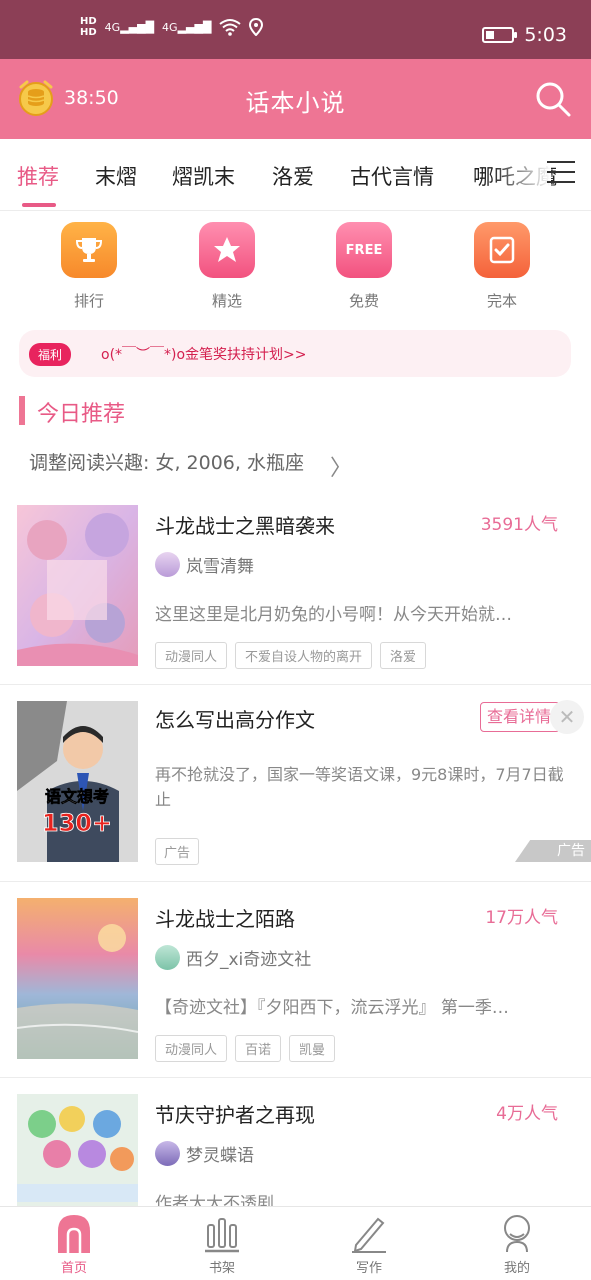 The width and height of the screenshot is (591, 1280). What do you see at coordinates (341, 466) in the screenshot?
I see `chevron-right-icon: 〉` at bounding box center [341, 466].